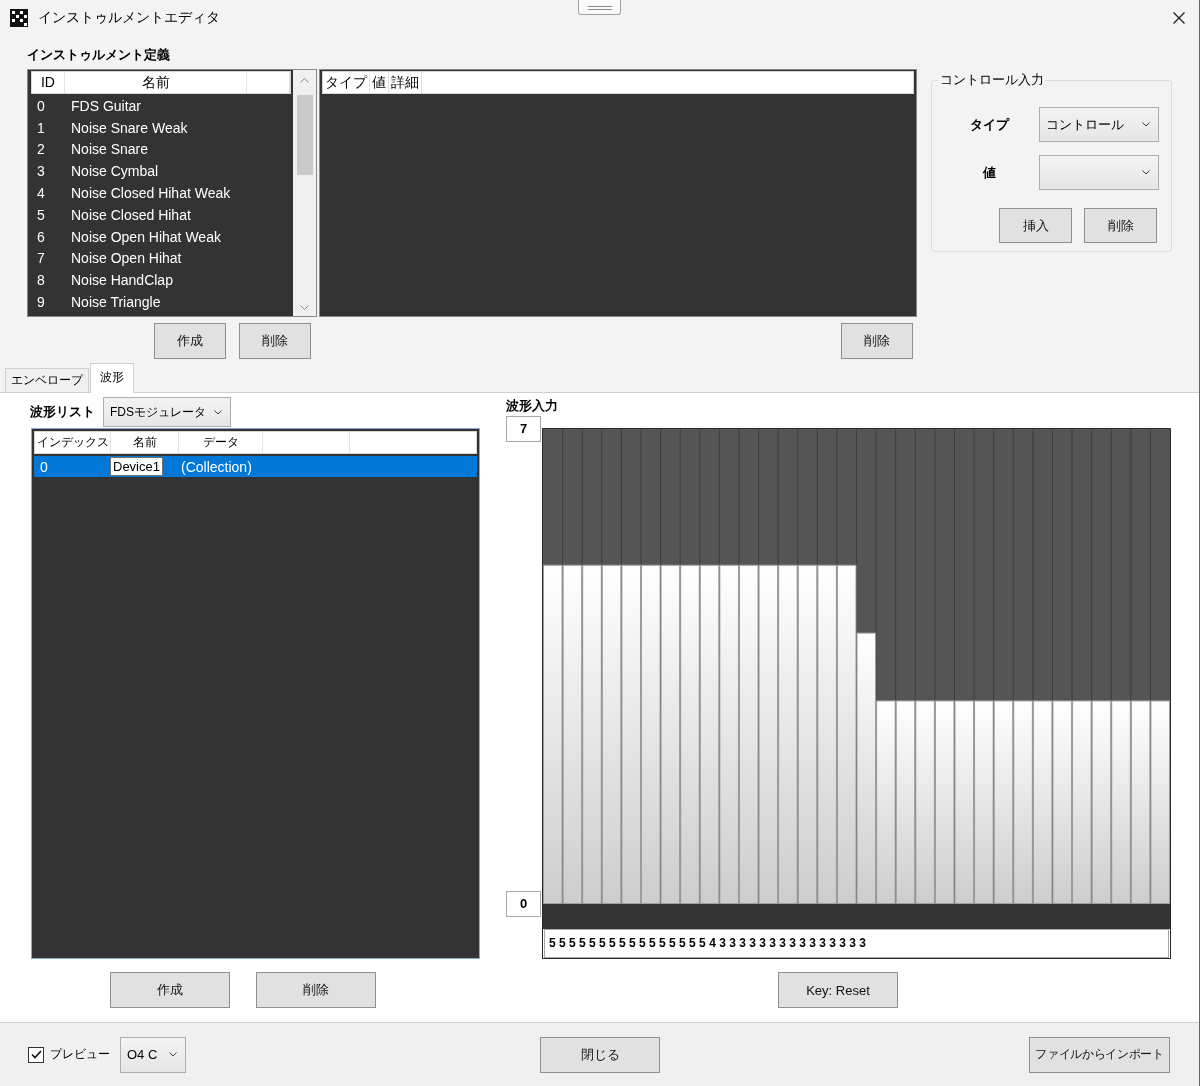  What do you see at coordinates (379, 82) in the screenshot?
I see `column-header: 値` at bounding box center [379, 82].